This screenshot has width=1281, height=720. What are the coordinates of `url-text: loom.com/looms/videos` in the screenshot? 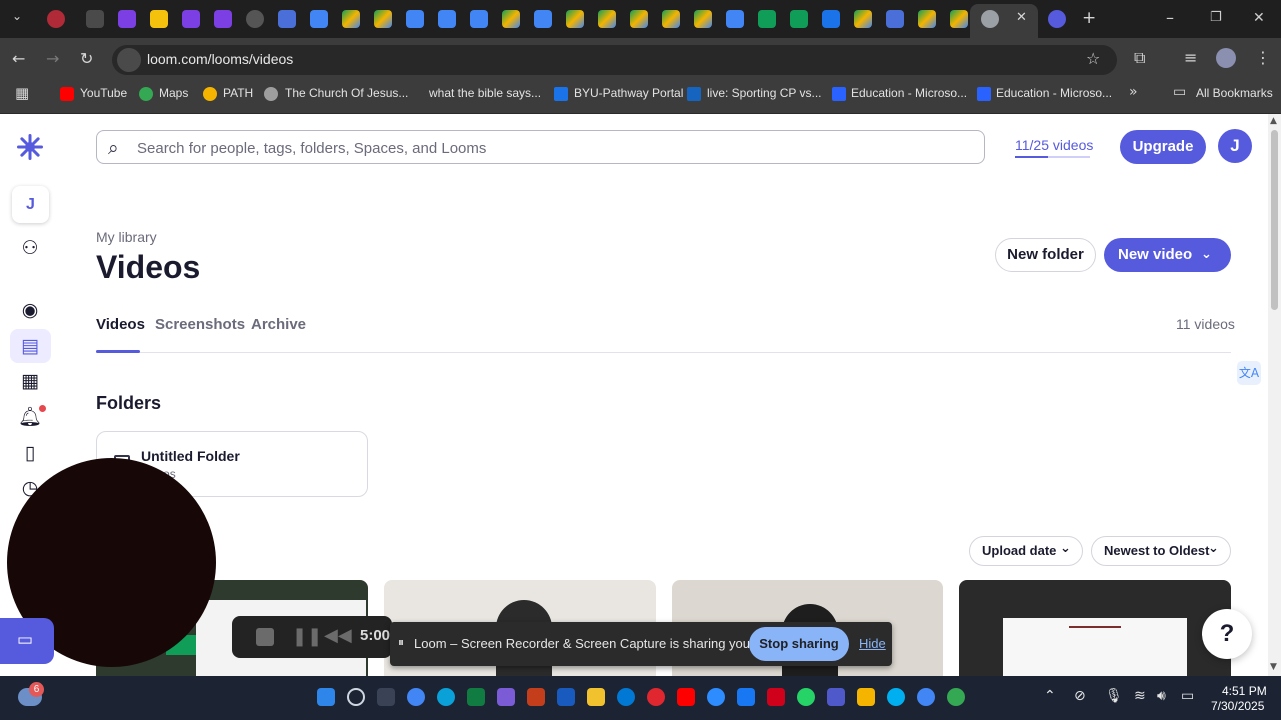 It's located at (220, 59).